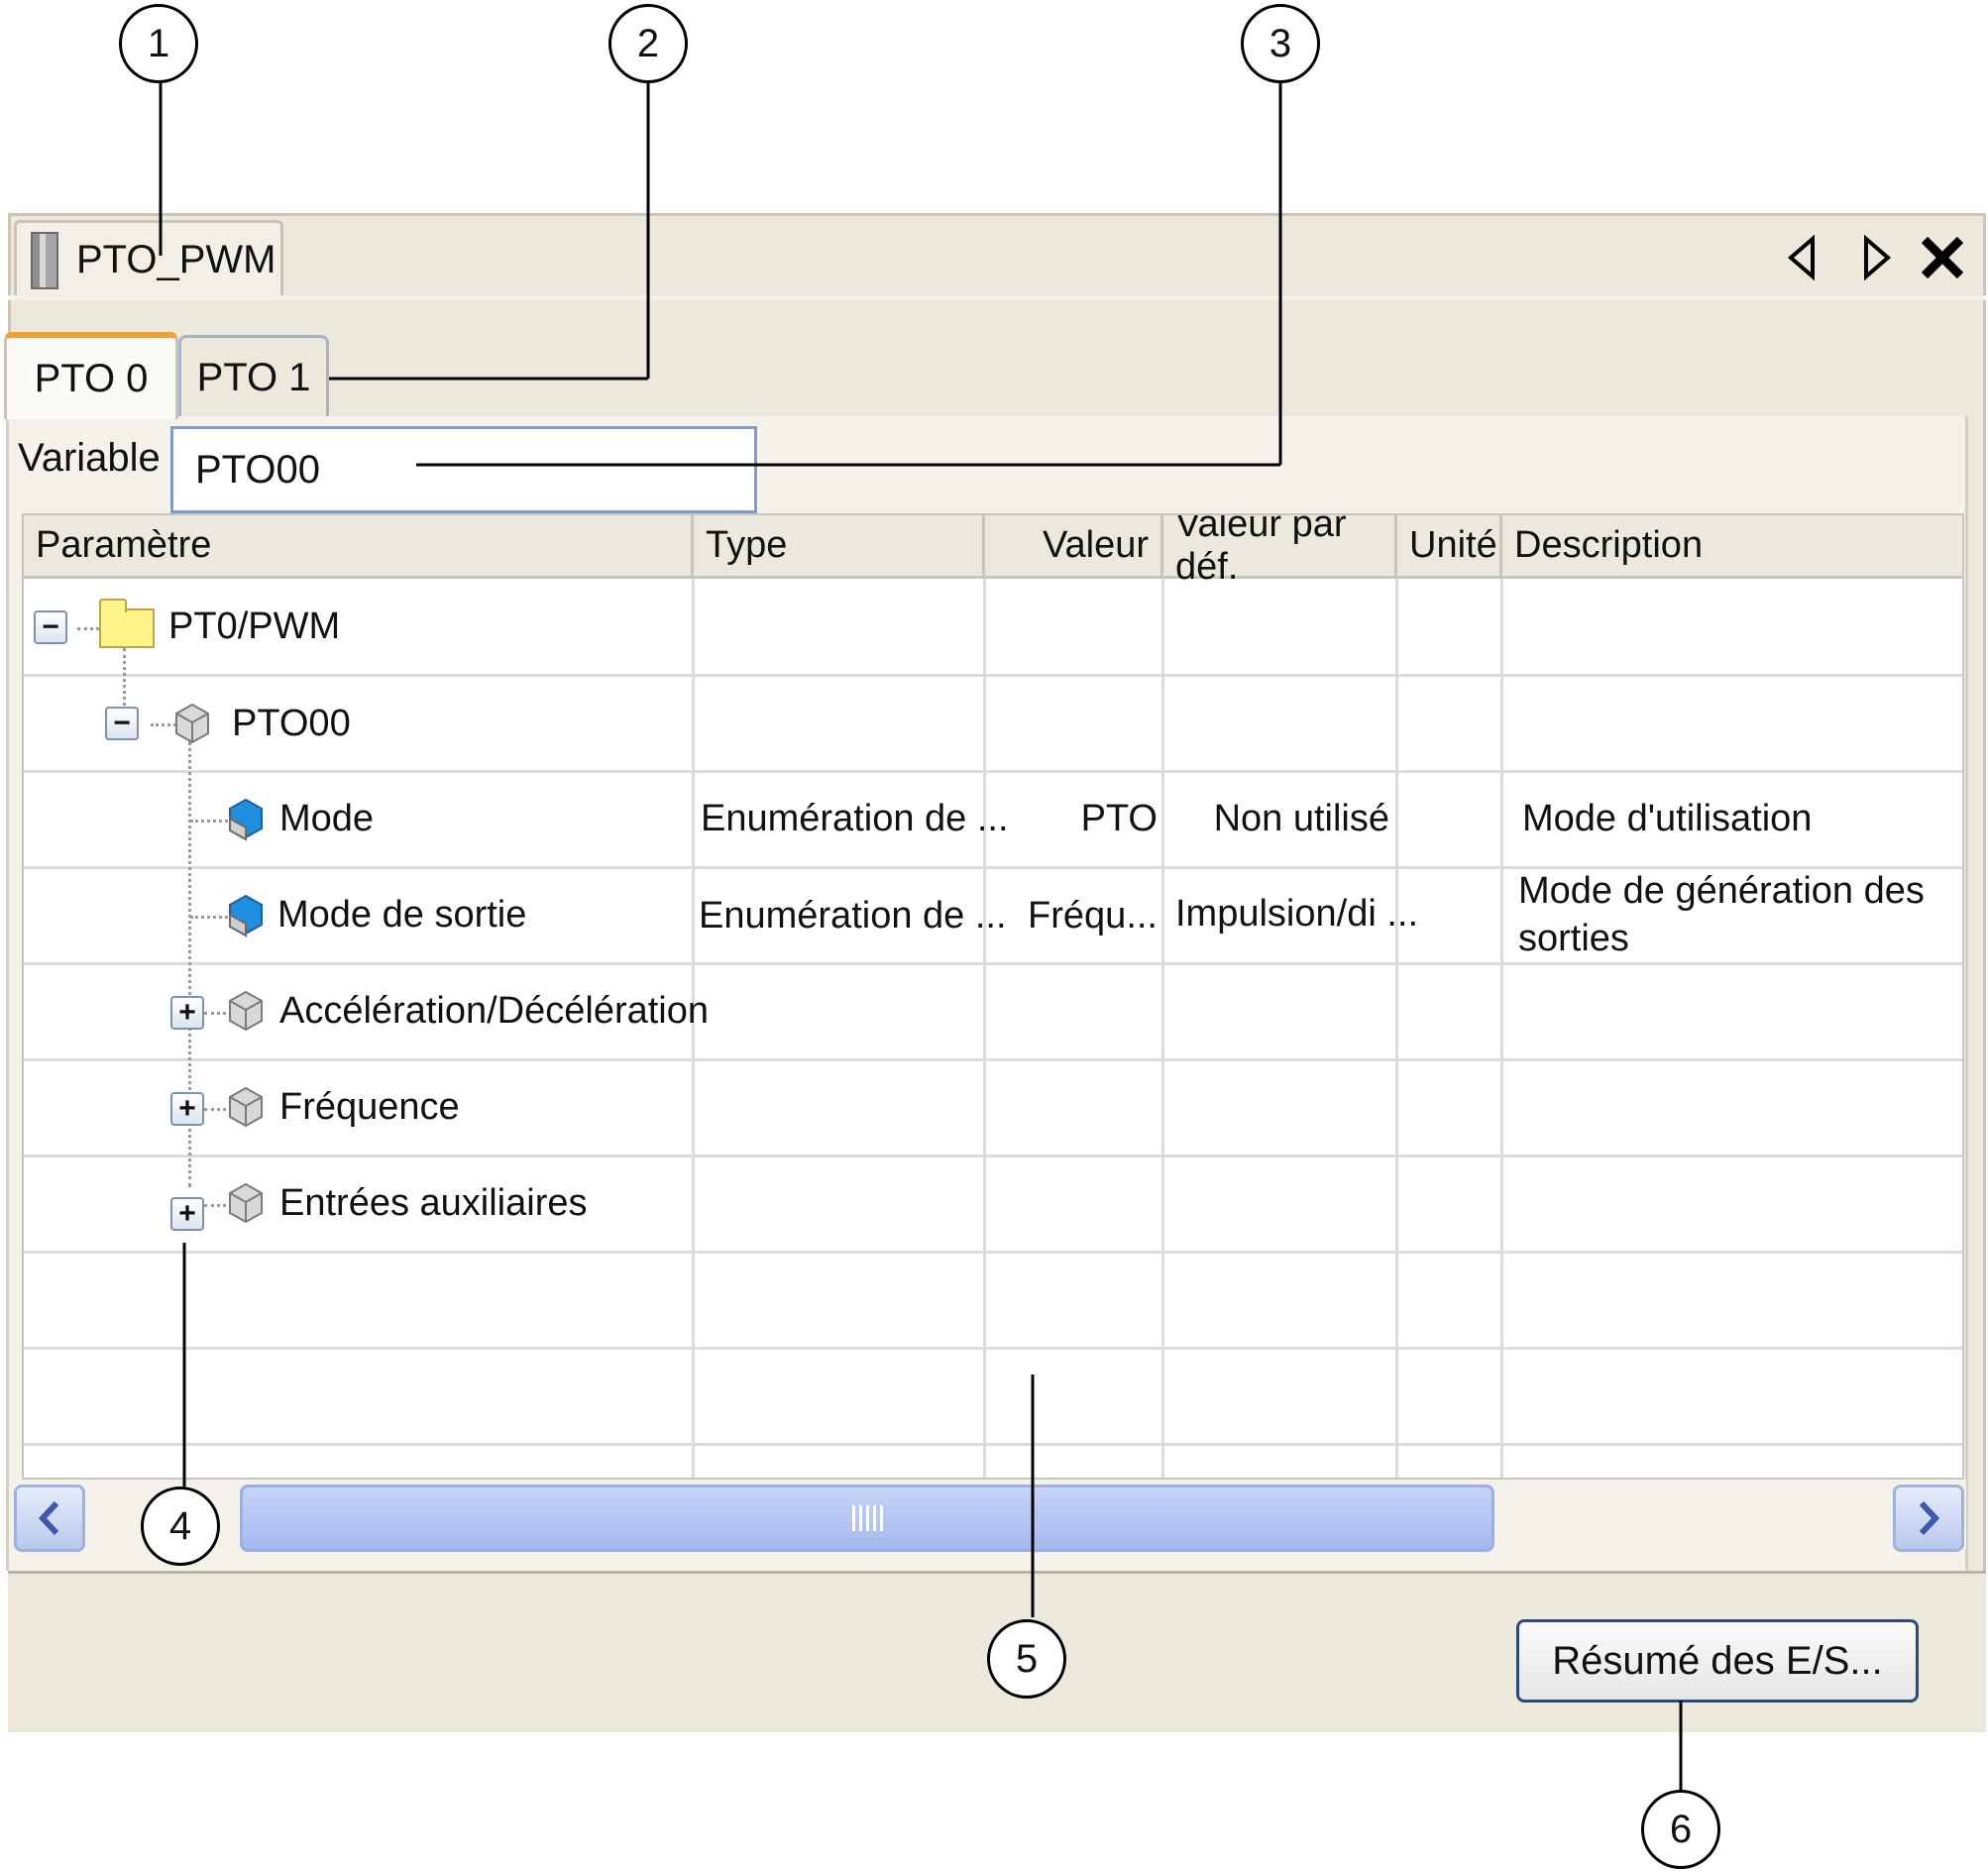 The width and height of the screenshot is (1988, 1872). I want to click on header-separator, so click(997, 297).